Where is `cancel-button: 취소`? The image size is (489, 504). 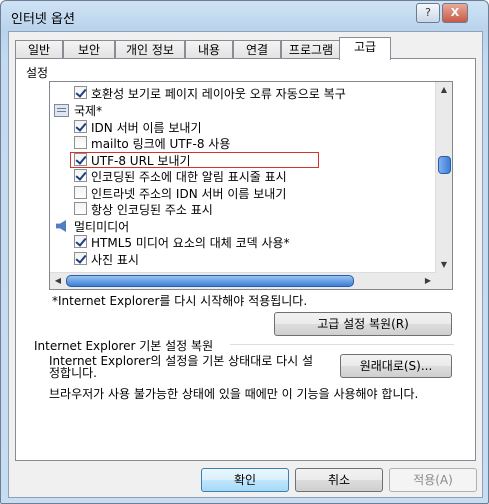 cancel-button: 취소 is located at coordinates (339, 480).